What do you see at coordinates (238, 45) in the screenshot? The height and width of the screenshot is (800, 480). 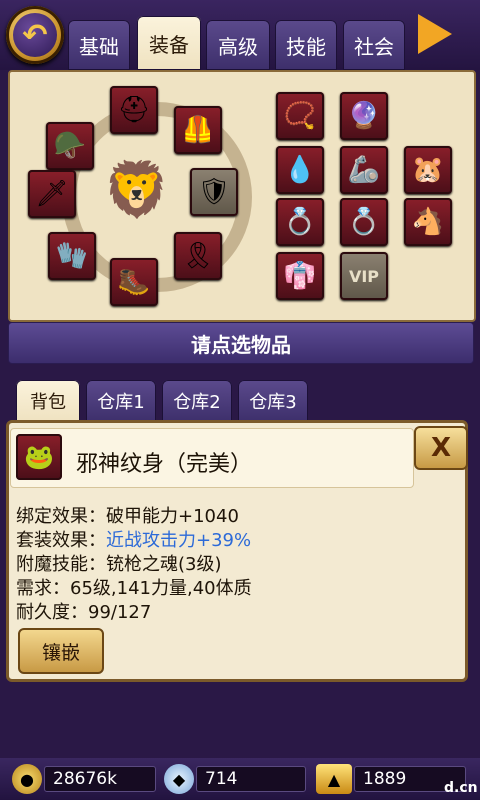 I see `tab-advanced: 高级` at bounding box center [238, 45].